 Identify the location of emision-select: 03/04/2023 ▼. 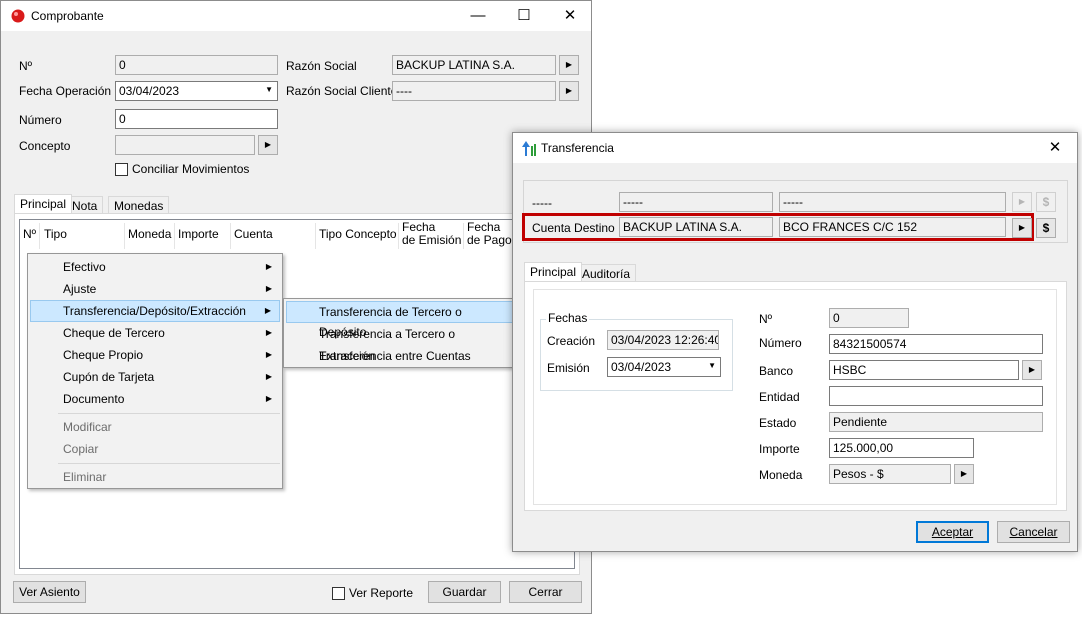
(664, 367).